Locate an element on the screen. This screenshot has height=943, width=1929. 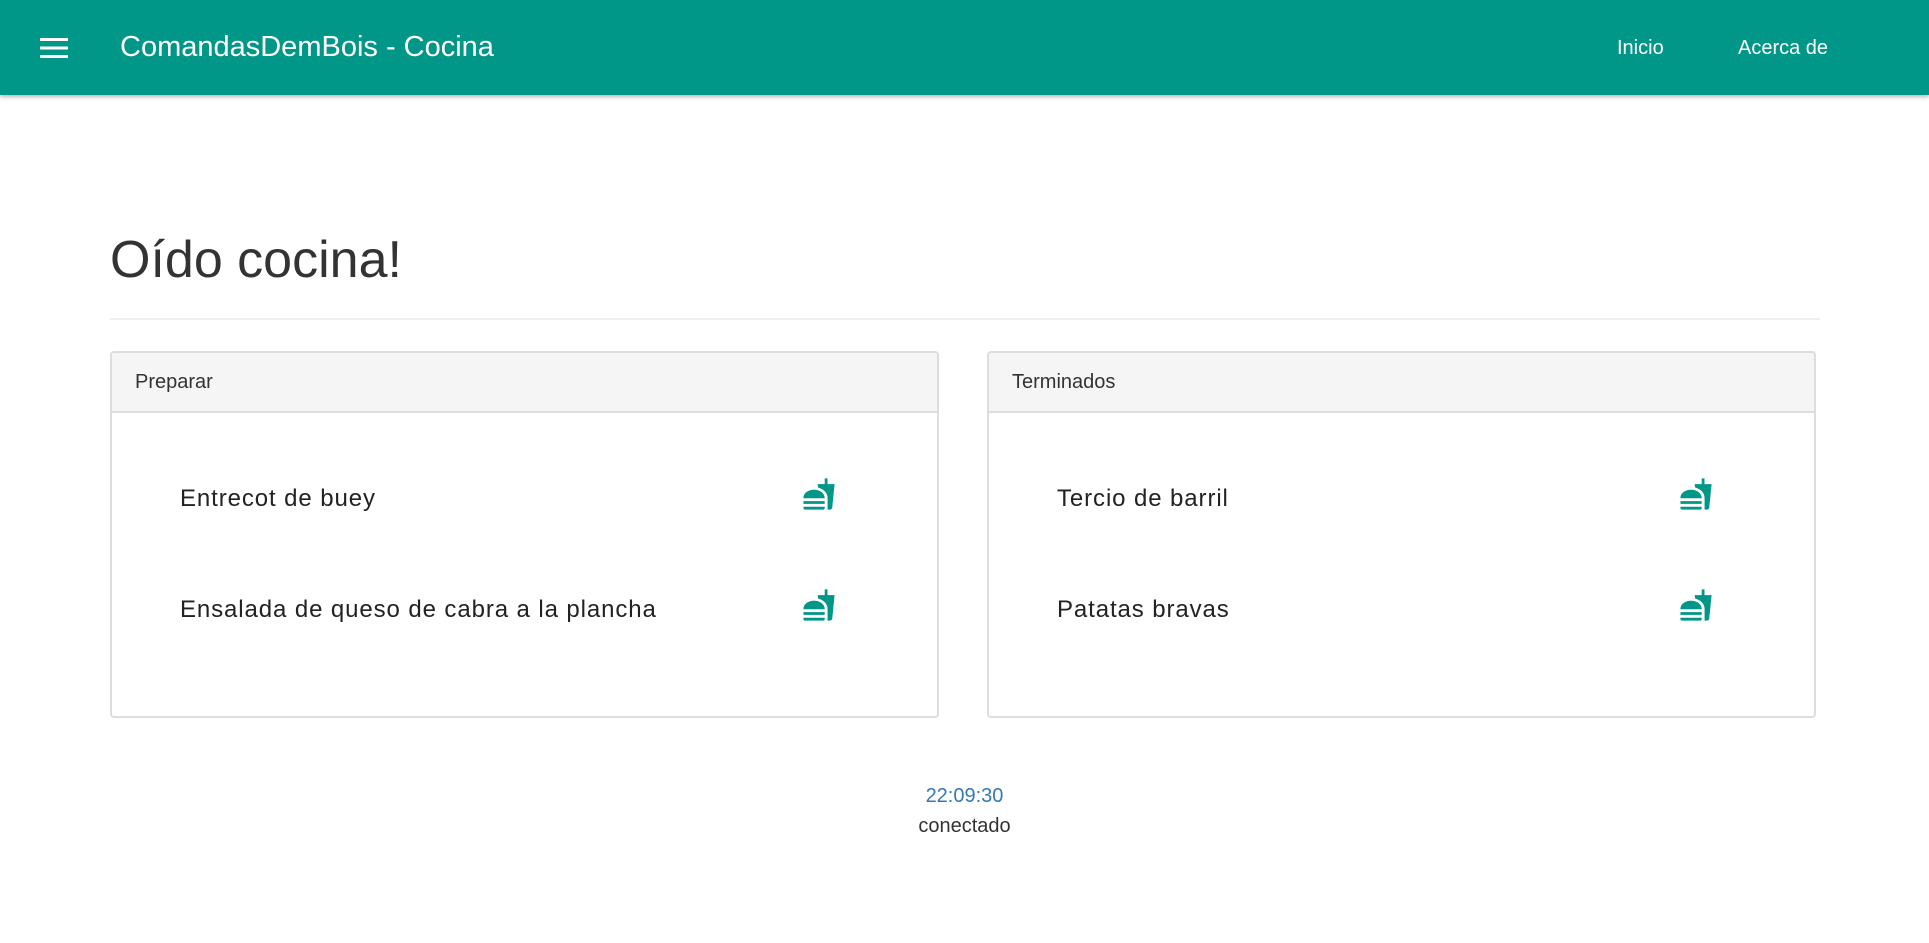
order-item: Tercio de barril is located at coordinates (1402, 499).